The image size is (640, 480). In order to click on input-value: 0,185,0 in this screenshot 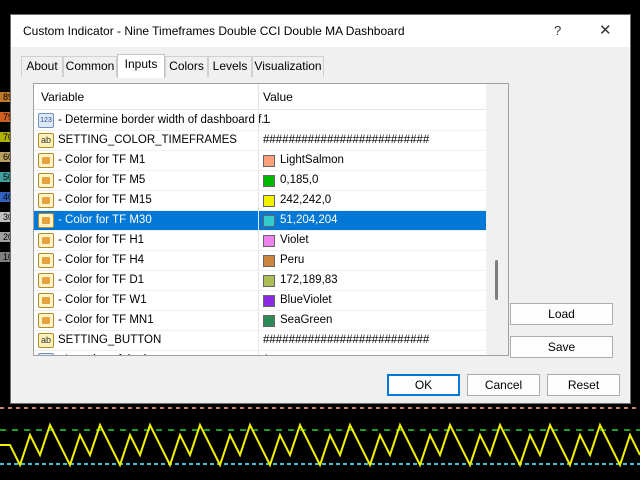, I will do `click(299, 180)`.